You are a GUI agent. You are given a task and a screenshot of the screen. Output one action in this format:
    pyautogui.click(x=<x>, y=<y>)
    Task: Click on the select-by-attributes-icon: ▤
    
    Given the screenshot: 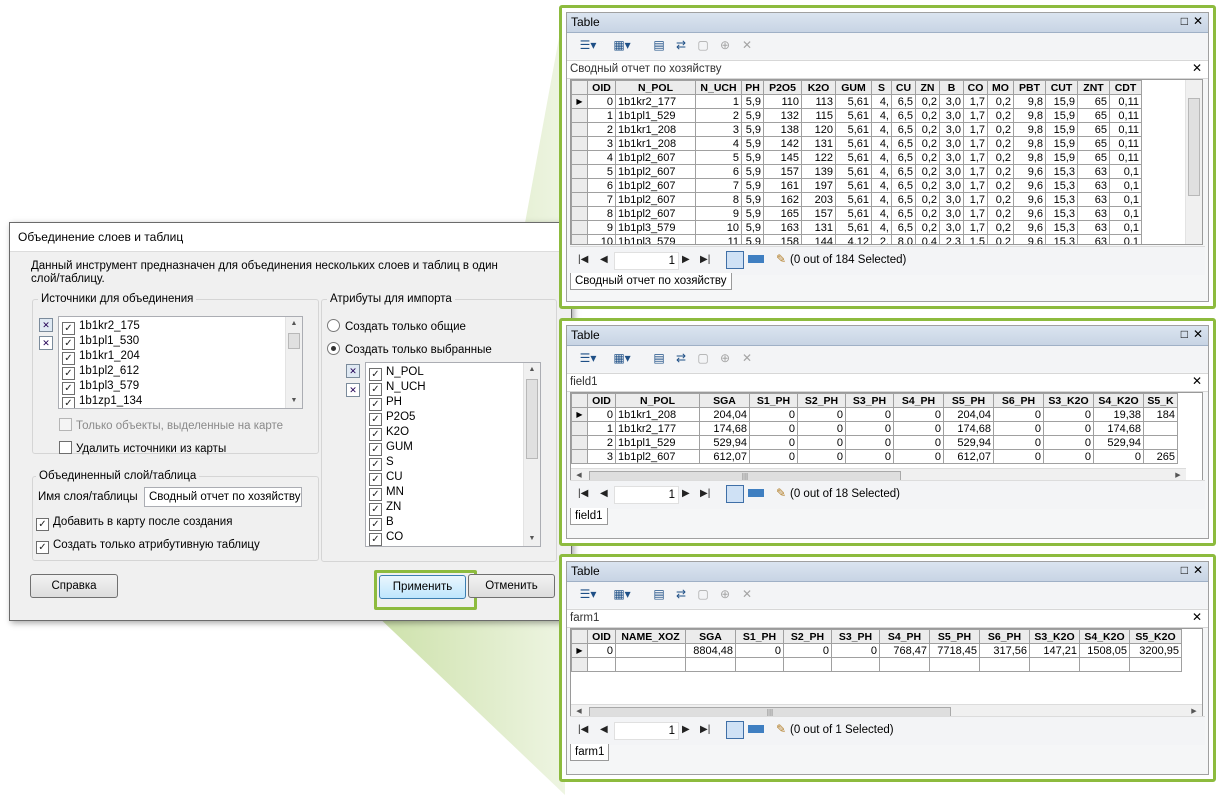 What is the action you would take?
    pyautogui.click(x=659, y=594)
    